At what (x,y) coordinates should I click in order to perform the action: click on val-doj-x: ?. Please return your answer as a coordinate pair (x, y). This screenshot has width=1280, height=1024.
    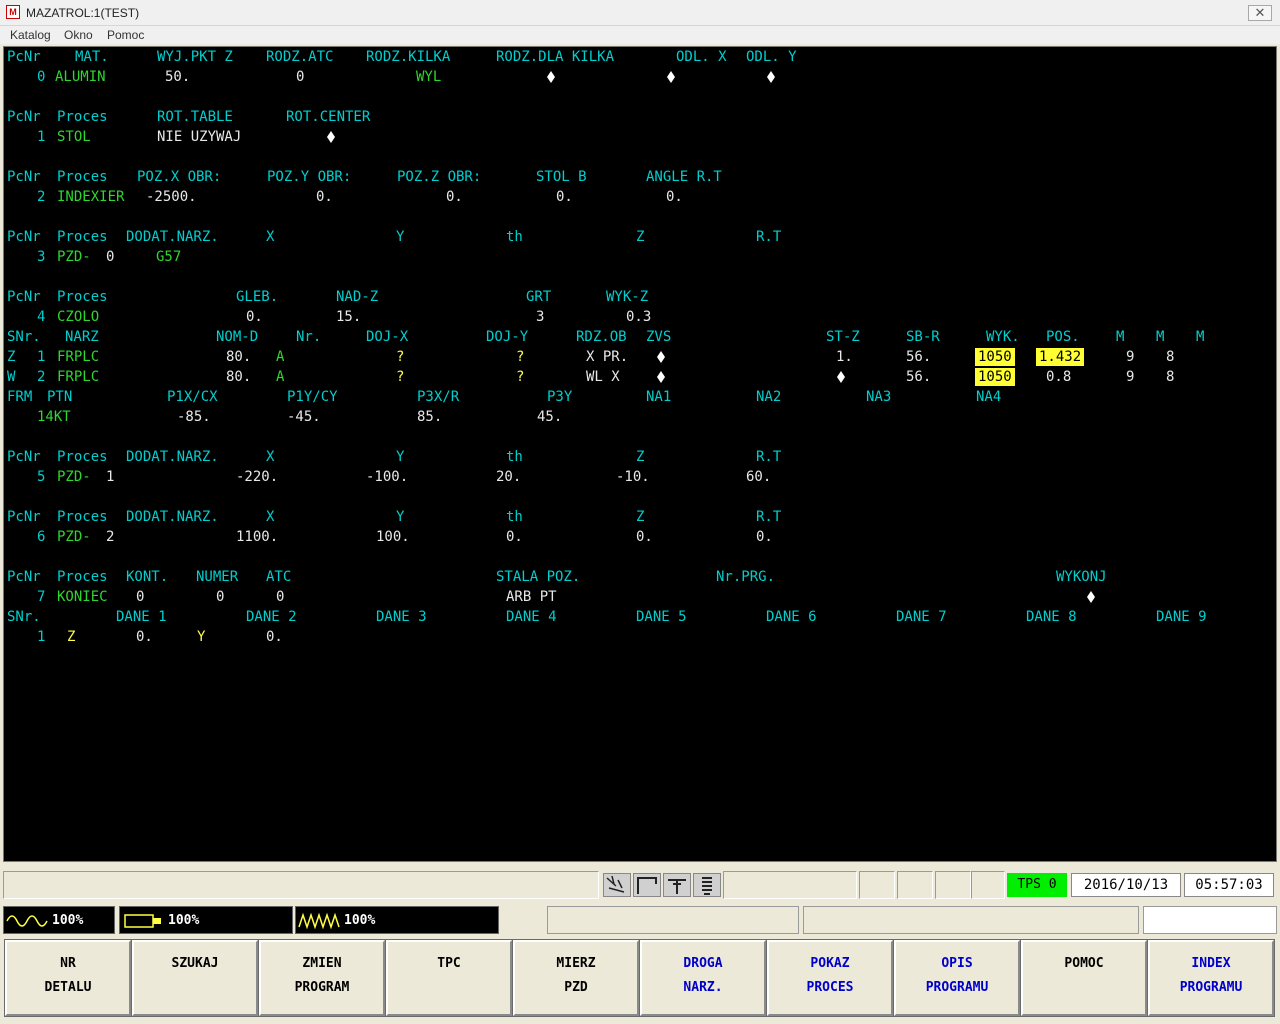
    Looking at the image, I should click on (400, 377).